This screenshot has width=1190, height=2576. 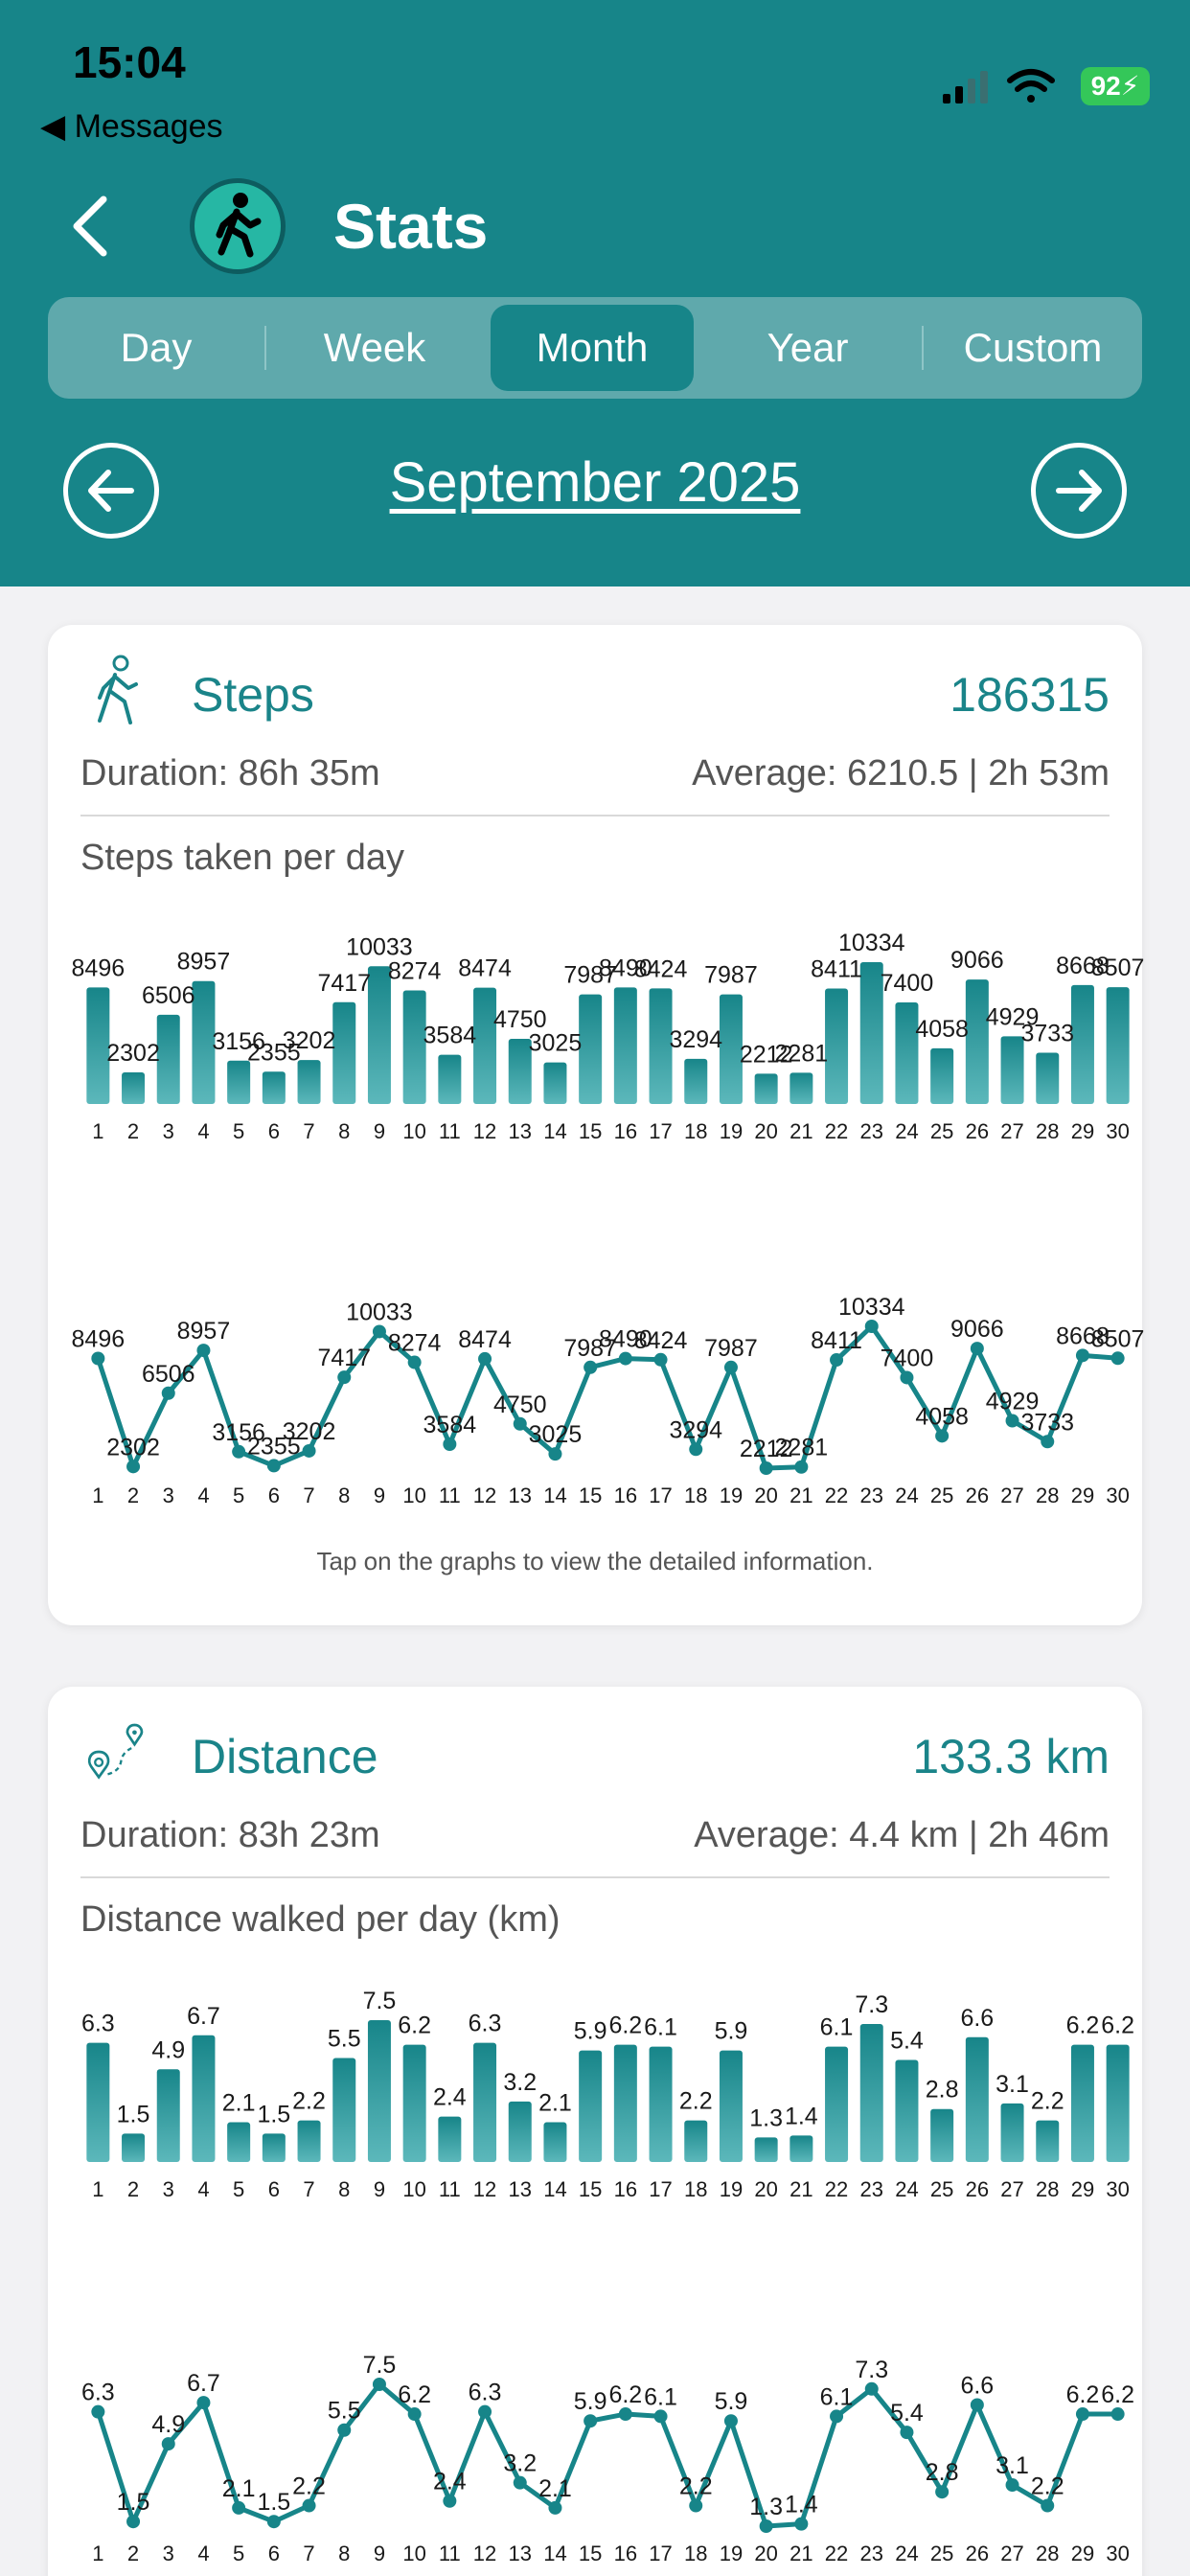 What do you see at coordinates (1033, 348) in the screenshot?
I see `tab-custom: Custom` at bounding box center [1033, 348].